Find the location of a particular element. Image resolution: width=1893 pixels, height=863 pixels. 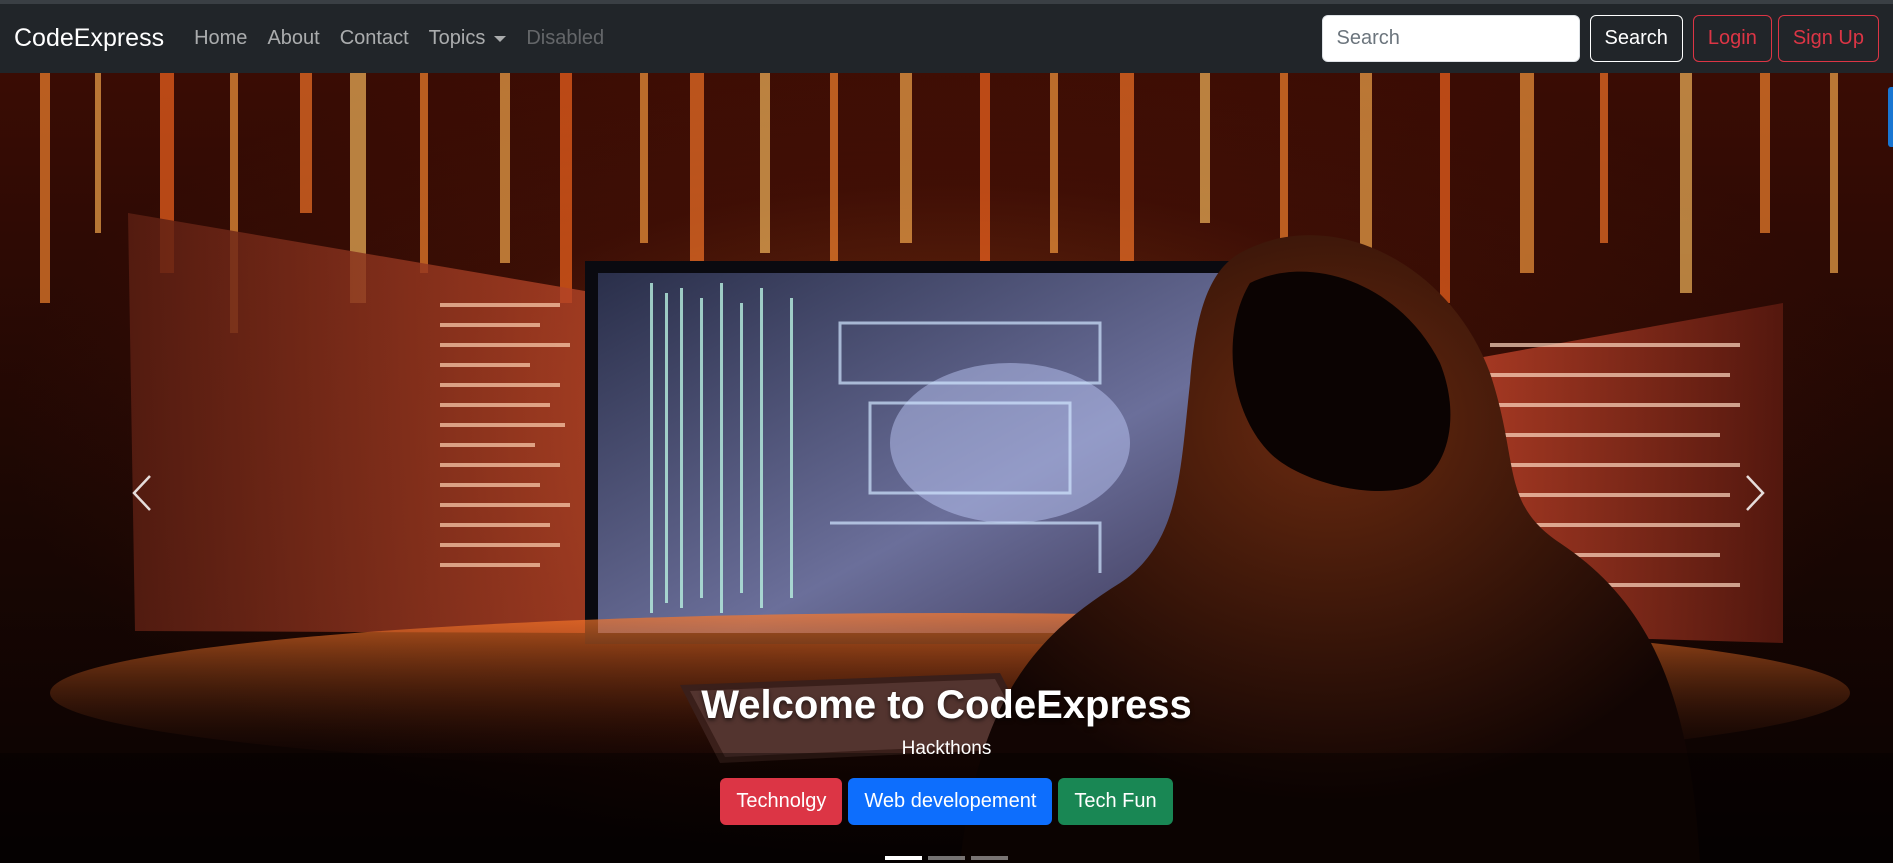

login-button: Login is located at coordinates (1732, 38).